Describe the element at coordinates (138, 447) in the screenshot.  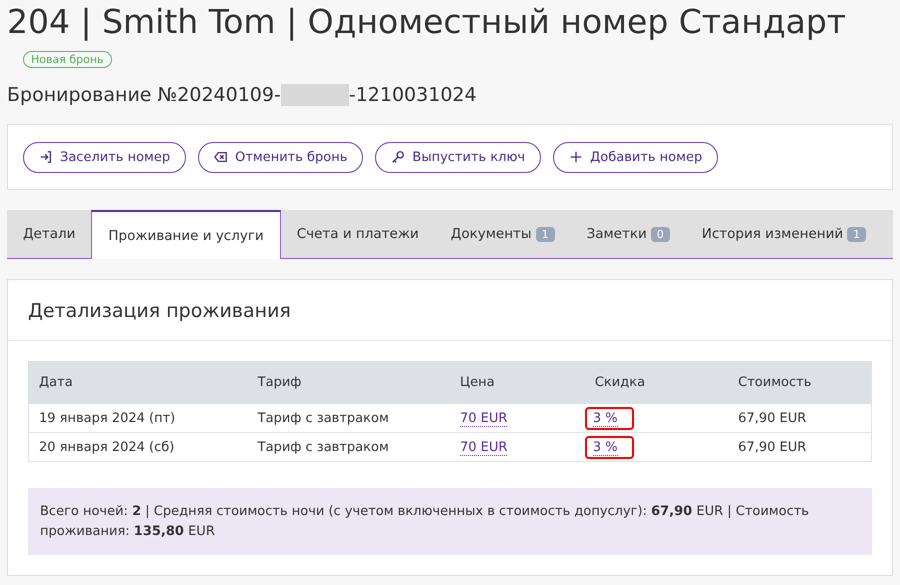
I see `table-cell: 20 января 2024 (сб)` at that location.